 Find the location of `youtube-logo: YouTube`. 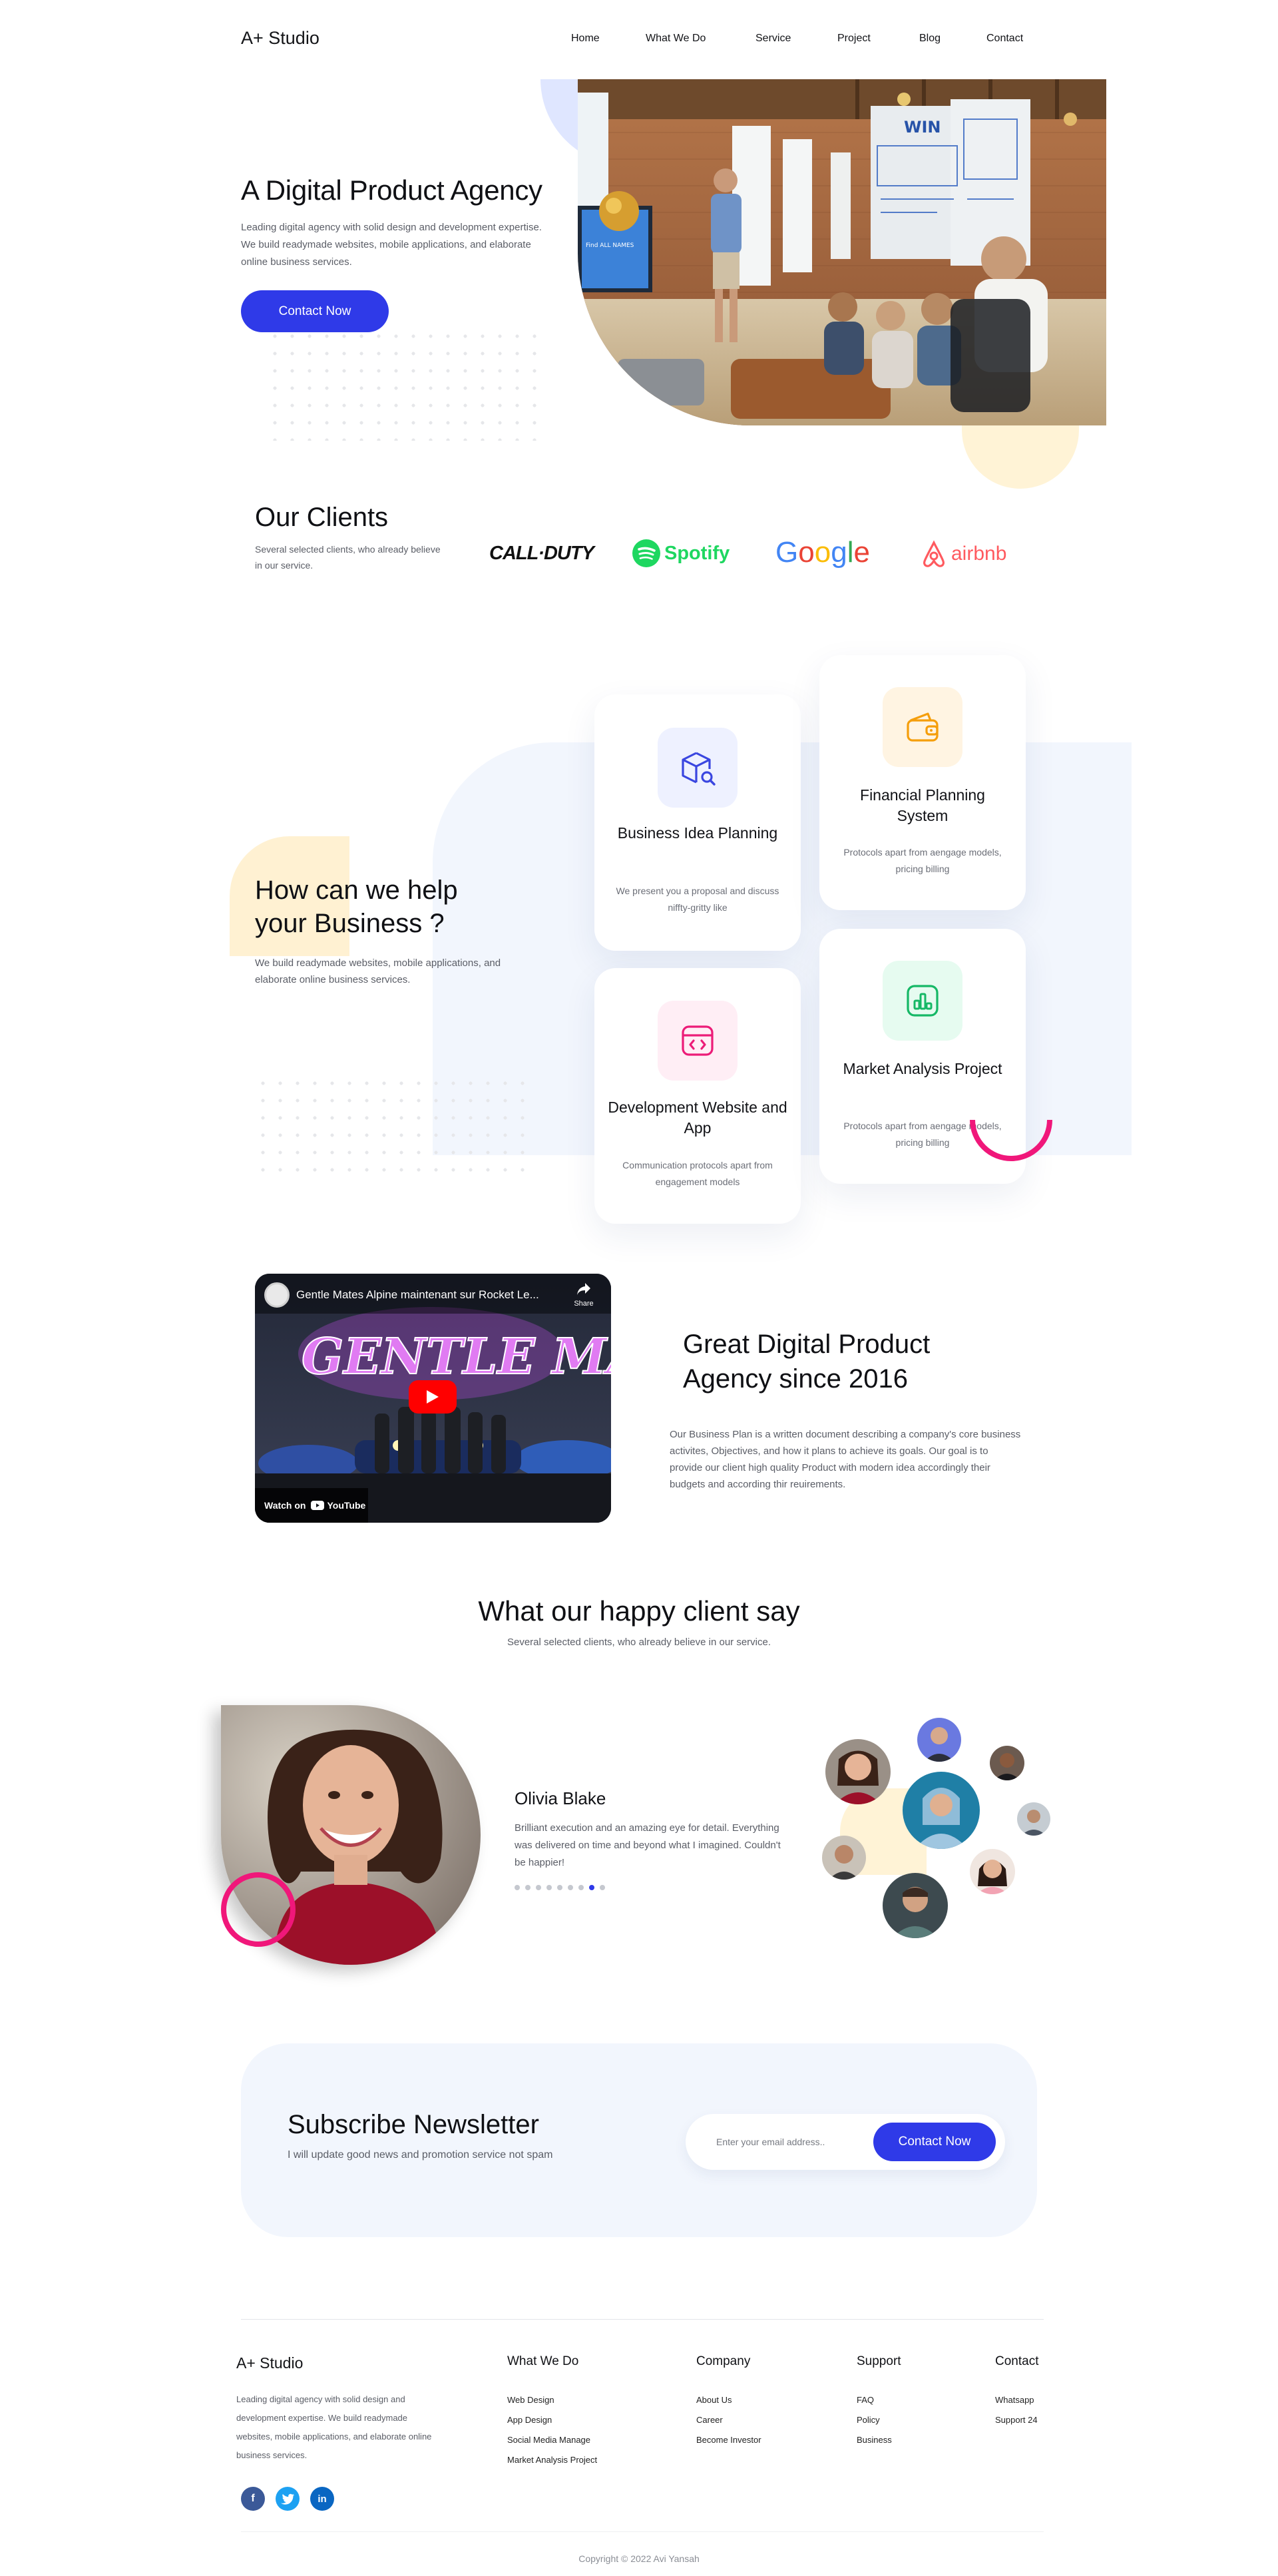

youtube-logo: YouTube is located at coordinates (338, 1505).